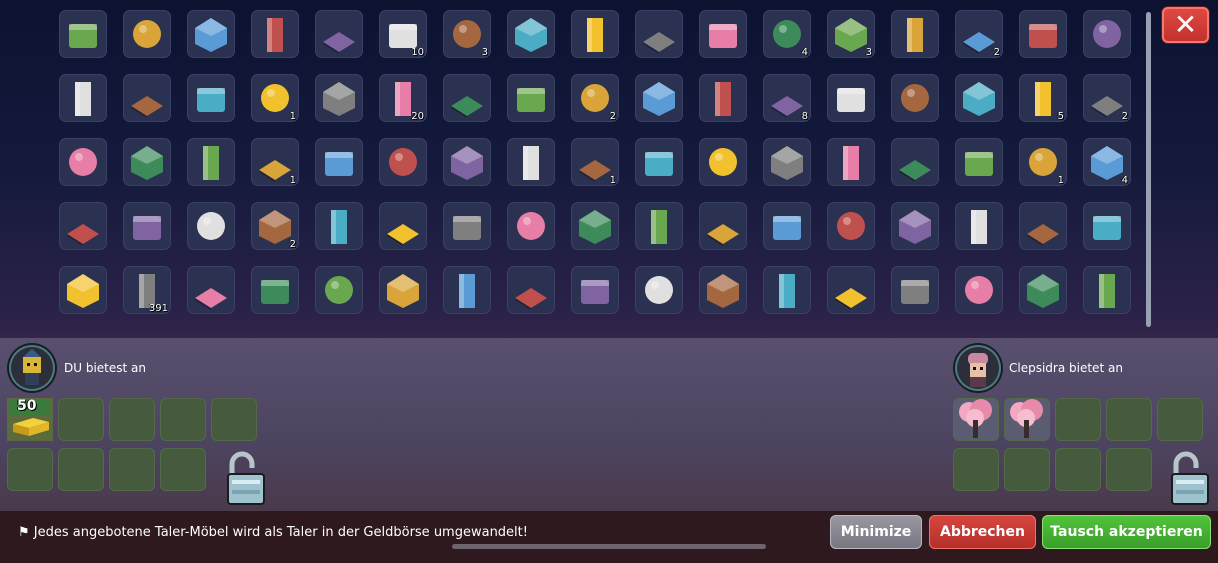 Image resolution: width=1218 pixels, height=563 pixels. I want to click on inventory-item: 5, so click(1043, 98).